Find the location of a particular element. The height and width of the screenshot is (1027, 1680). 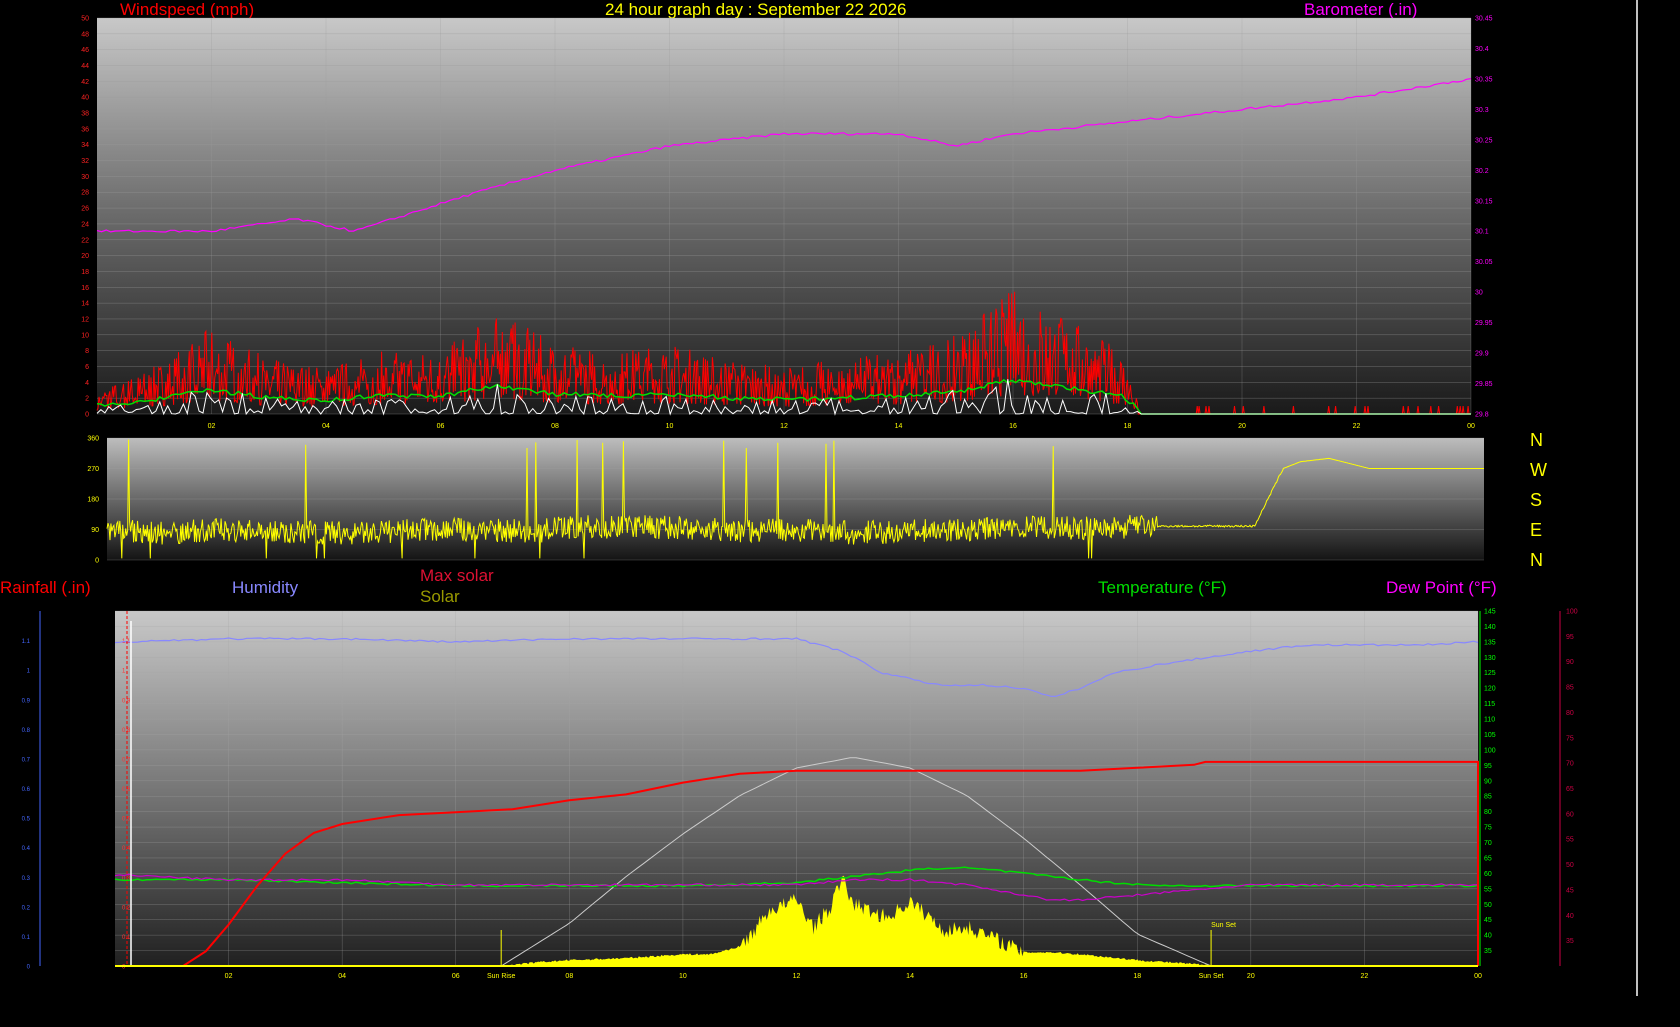

direction-tick-label: 90 is located at coordinates (95, 530).